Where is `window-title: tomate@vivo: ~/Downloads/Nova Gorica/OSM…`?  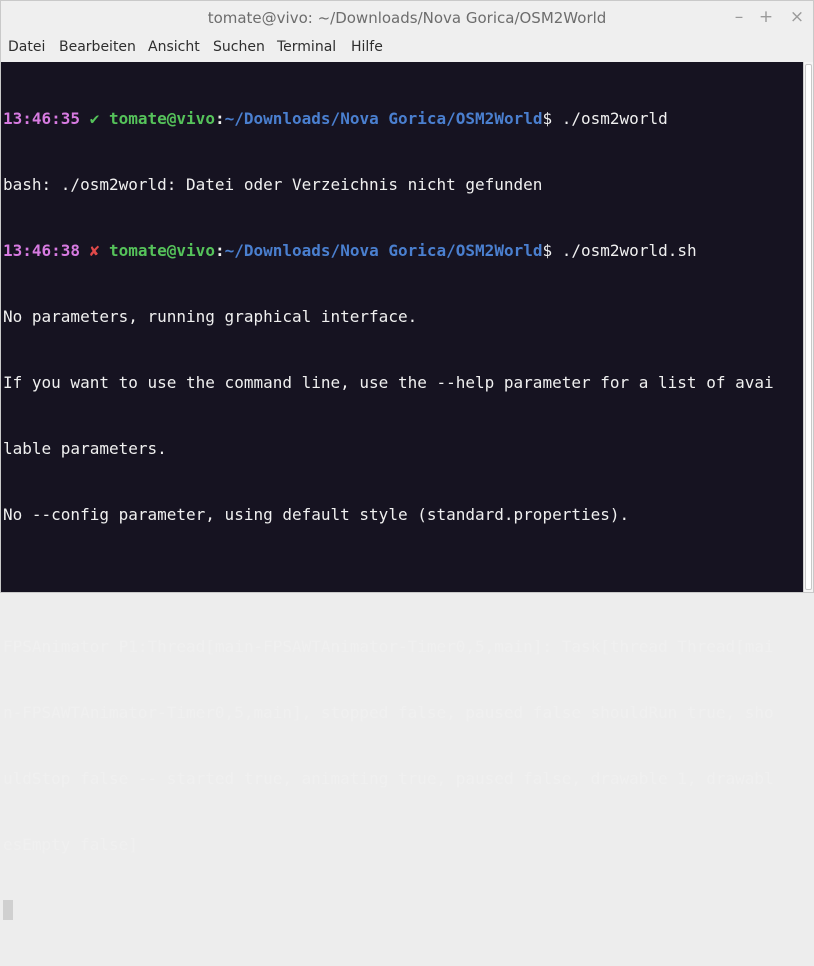
window-title: tomate@vivo: ~/Downloads/Nova Gorica/OSM… is located at coordinates (407, 18).